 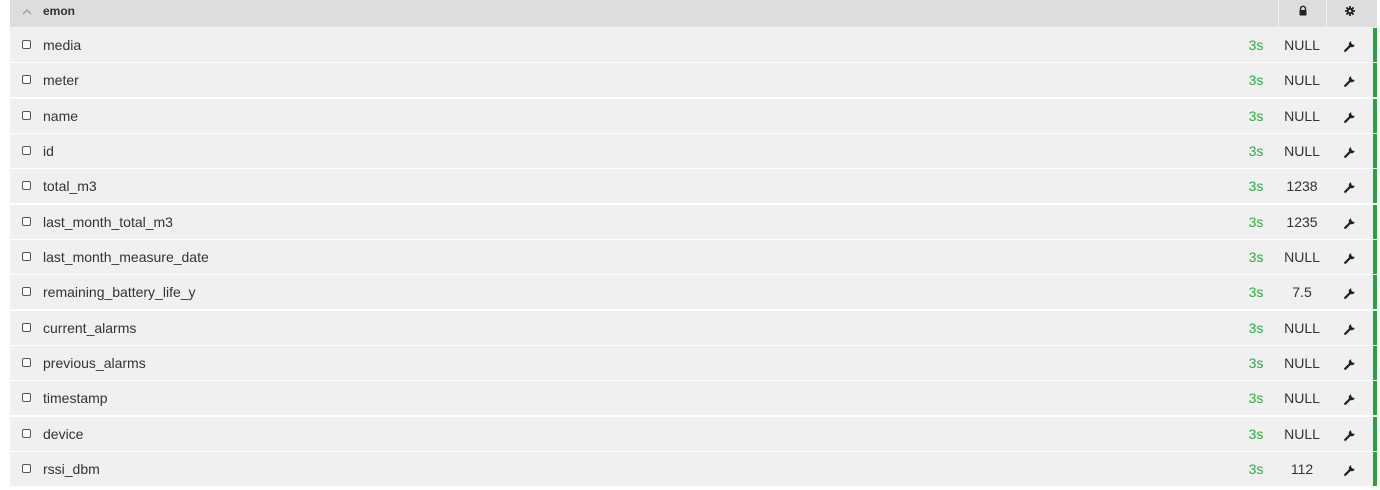 I want to click on feed-row: device 3s NULL, so click(x=693, y=433).